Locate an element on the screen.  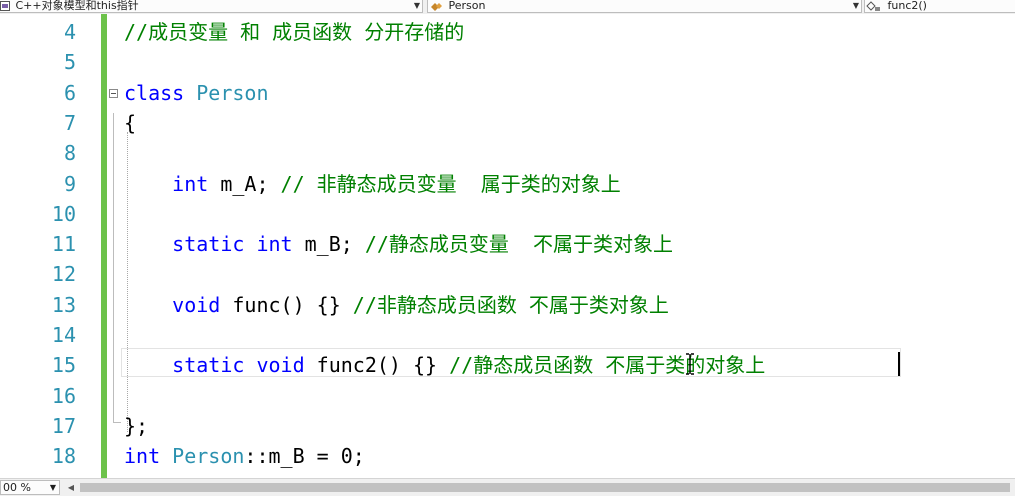
line-number: 8 is located at coordinates (69, 153).